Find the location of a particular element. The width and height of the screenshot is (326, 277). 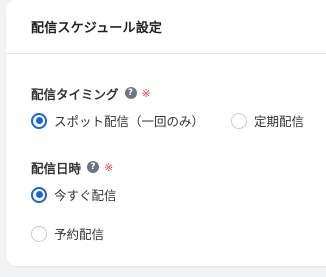

delivery-datetime-label: 配信日時 is located at coordinates (56, 168).